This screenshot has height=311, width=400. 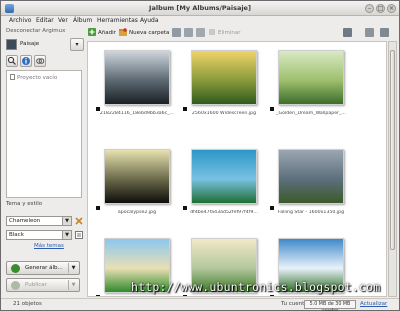 I want to click on add-button: Añadir, so click(x=102, y=32).